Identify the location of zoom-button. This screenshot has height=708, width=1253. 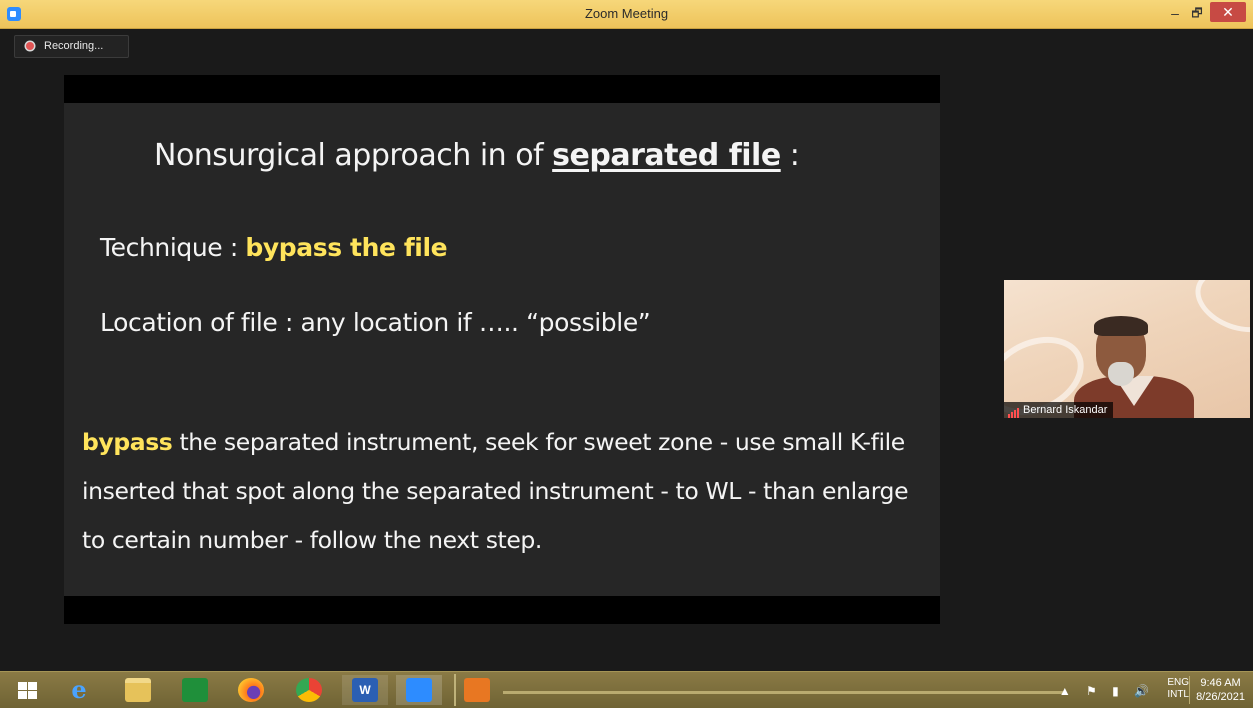
(419, 690).